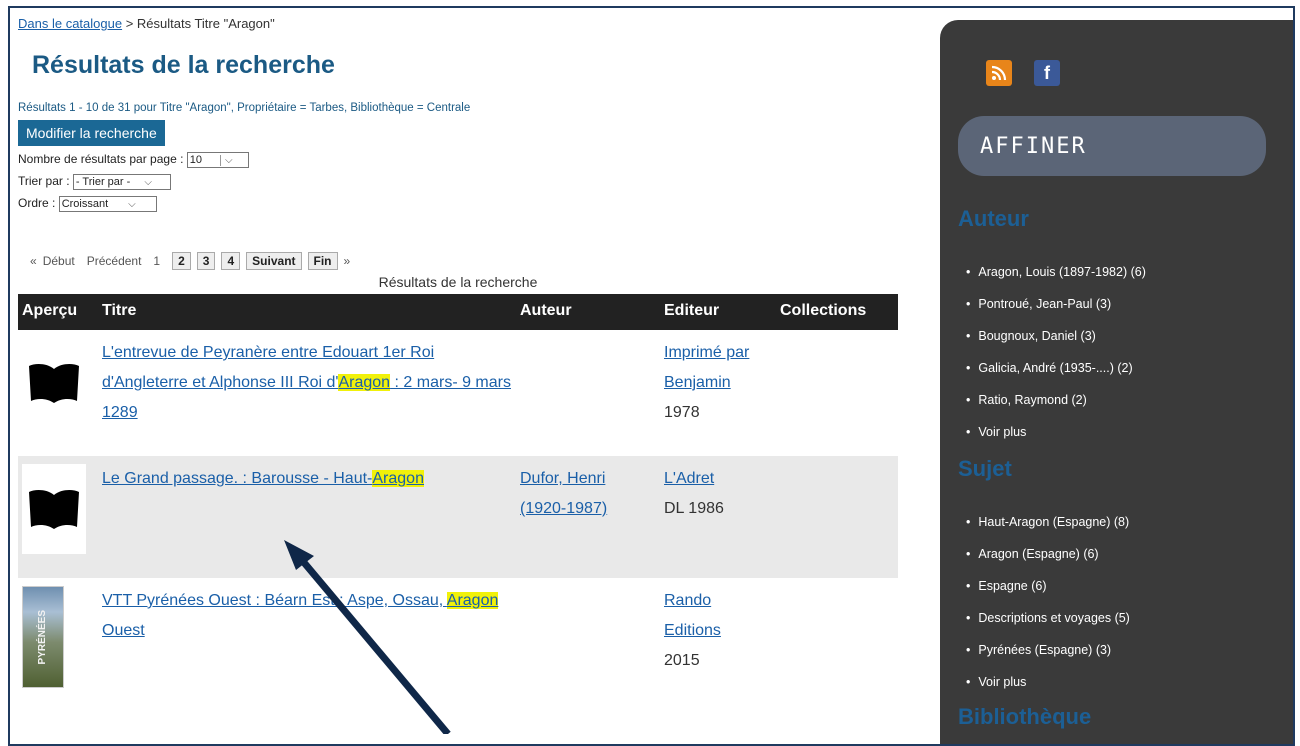  What do you see at coordinates (463, 261) in the screenshot?
I see `pagination: « Début Précédent 1 2 3 4 Suivant Fin »` at bounding box center [463, 261].